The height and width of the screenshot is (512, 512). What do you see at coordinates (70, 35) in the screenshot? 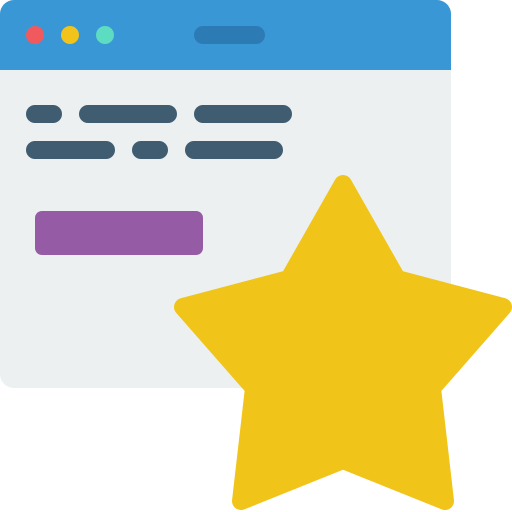
I see `minimize-dot` at bounding box center [70, 35].